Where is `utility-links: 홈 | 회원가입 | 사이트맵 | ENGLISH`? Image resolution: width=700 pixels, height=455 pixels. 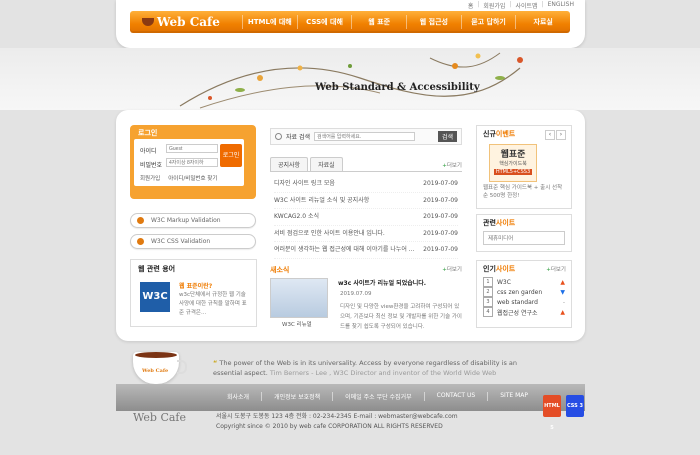 utility-links: 홈 | 회원가입 | 사이트맵 | ENGLISH is located at coordinates (520, 5).